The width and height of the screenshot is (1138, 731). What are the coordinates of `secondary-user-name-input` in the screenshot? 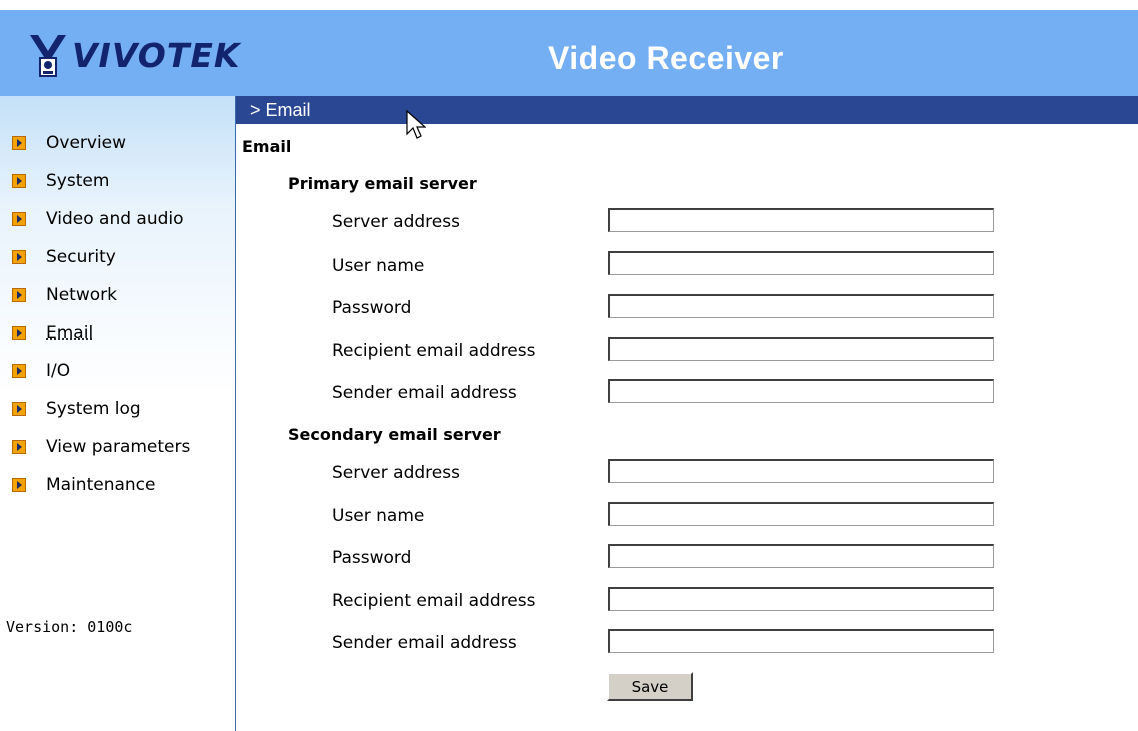 It's located at (801, 514).